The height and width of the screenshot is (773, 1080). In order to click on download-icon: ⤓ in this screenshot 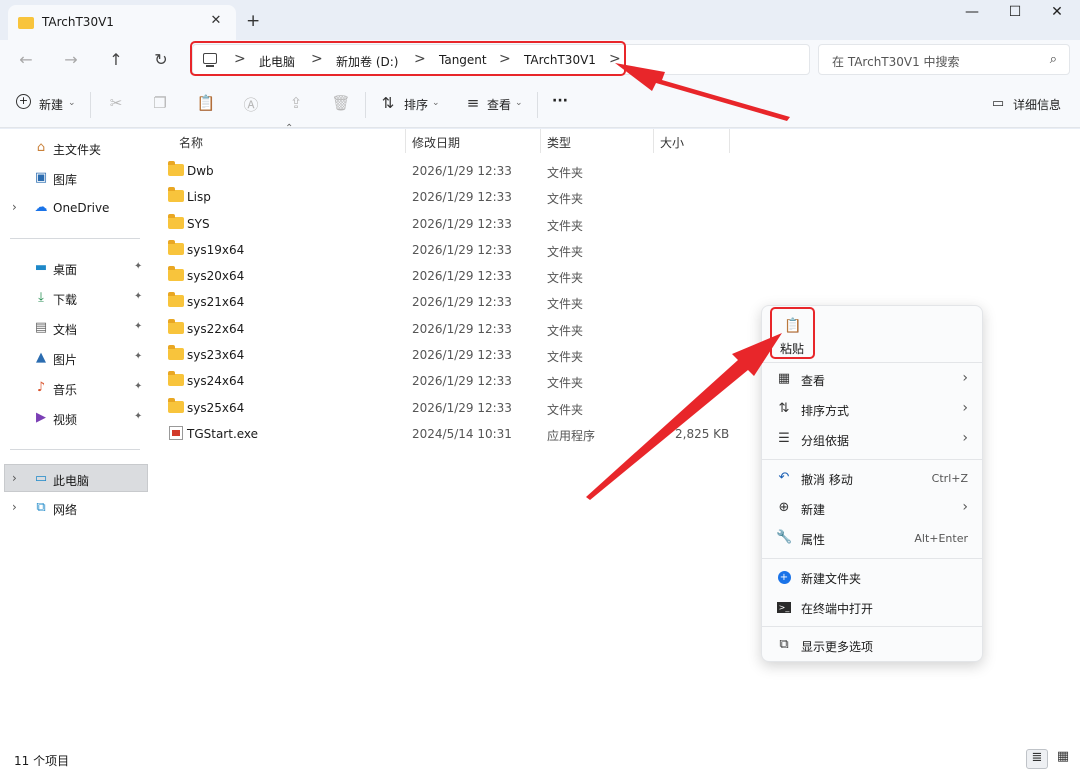, I will do `click(41, 297)`.